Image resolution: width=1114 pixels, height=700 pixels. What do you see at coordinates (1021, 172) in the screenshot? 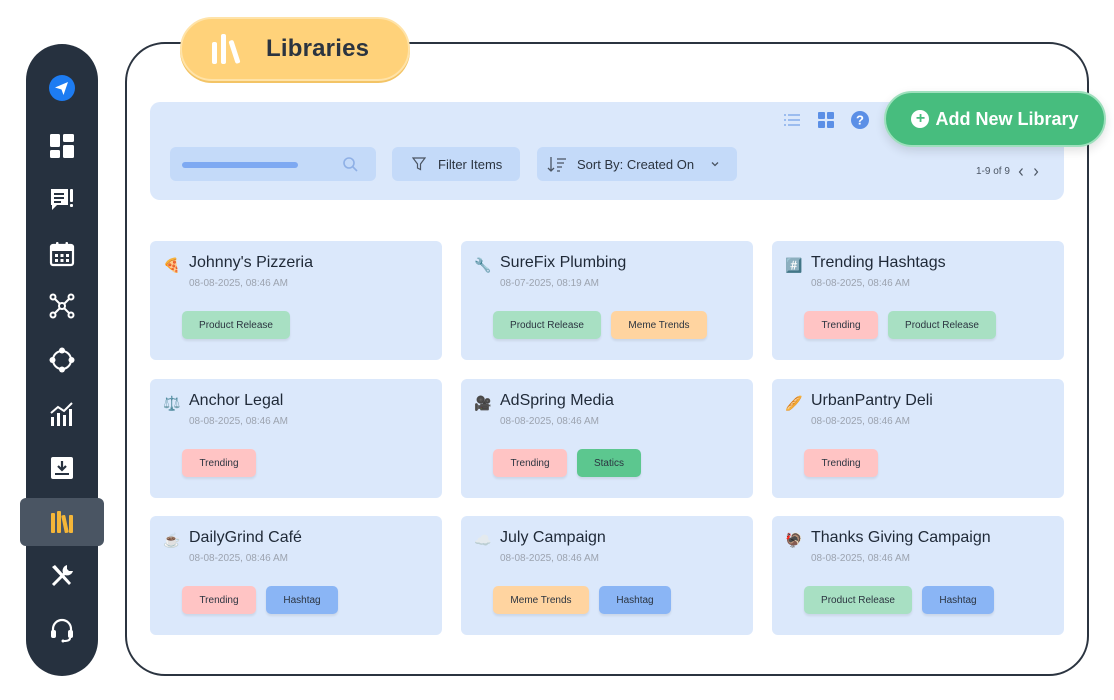
I see `chevron-left-icon` at bounding box center [1021, 172].